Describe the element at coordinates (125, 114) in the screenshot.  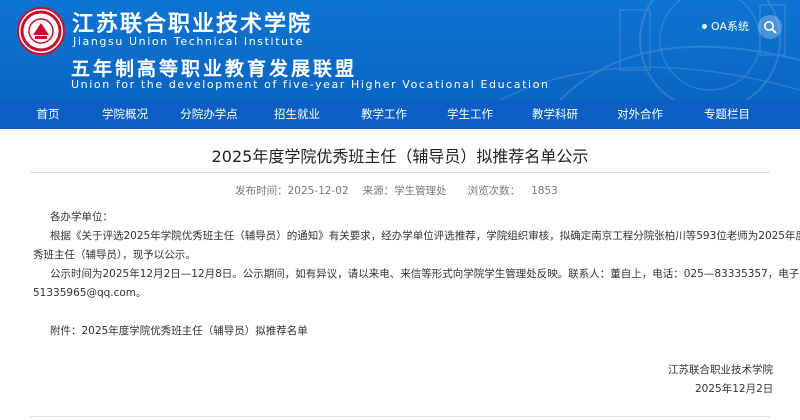
I see `nav-item-about: 学院概况` at that location.